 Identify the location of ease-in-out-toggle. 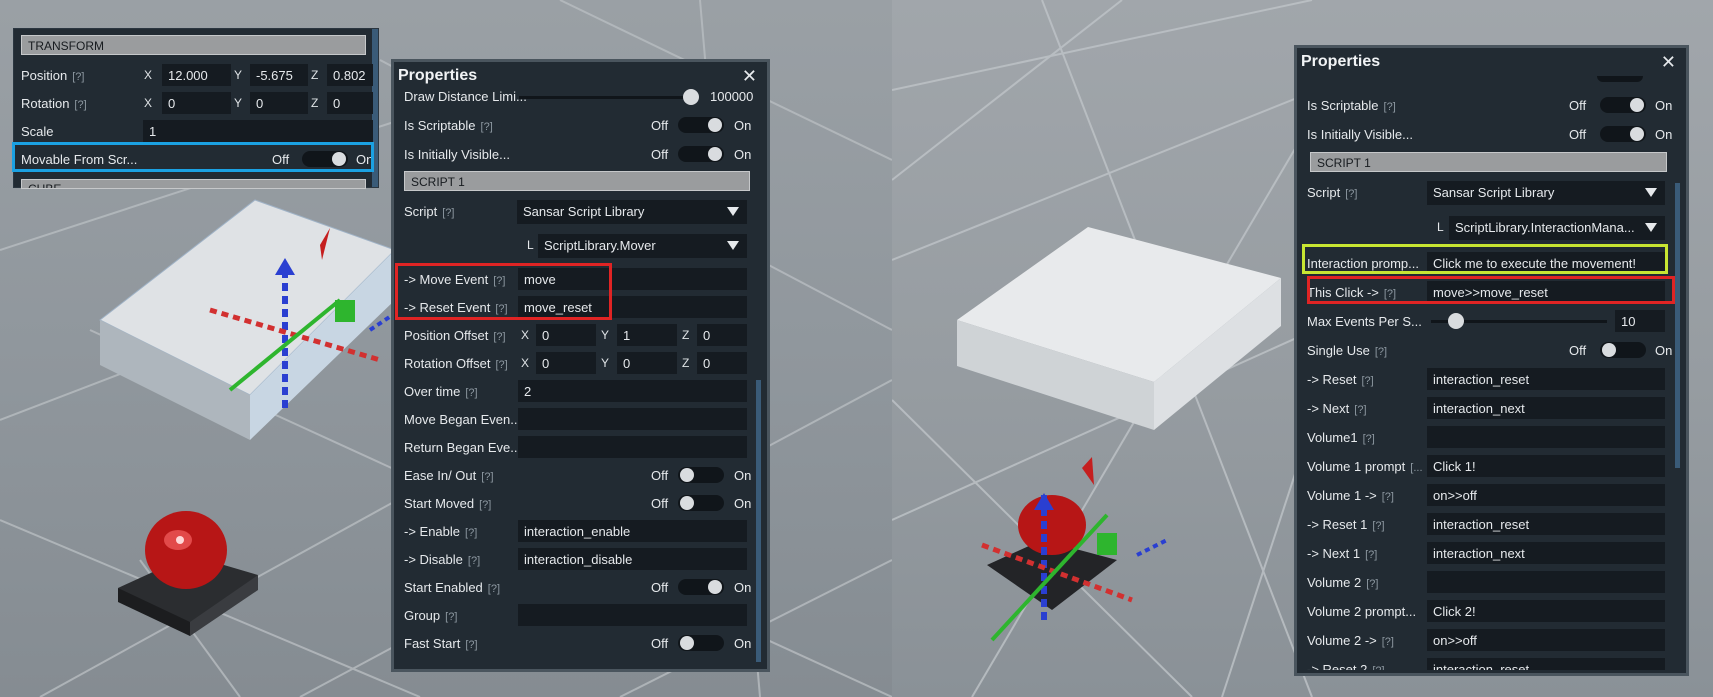
(701, 475).